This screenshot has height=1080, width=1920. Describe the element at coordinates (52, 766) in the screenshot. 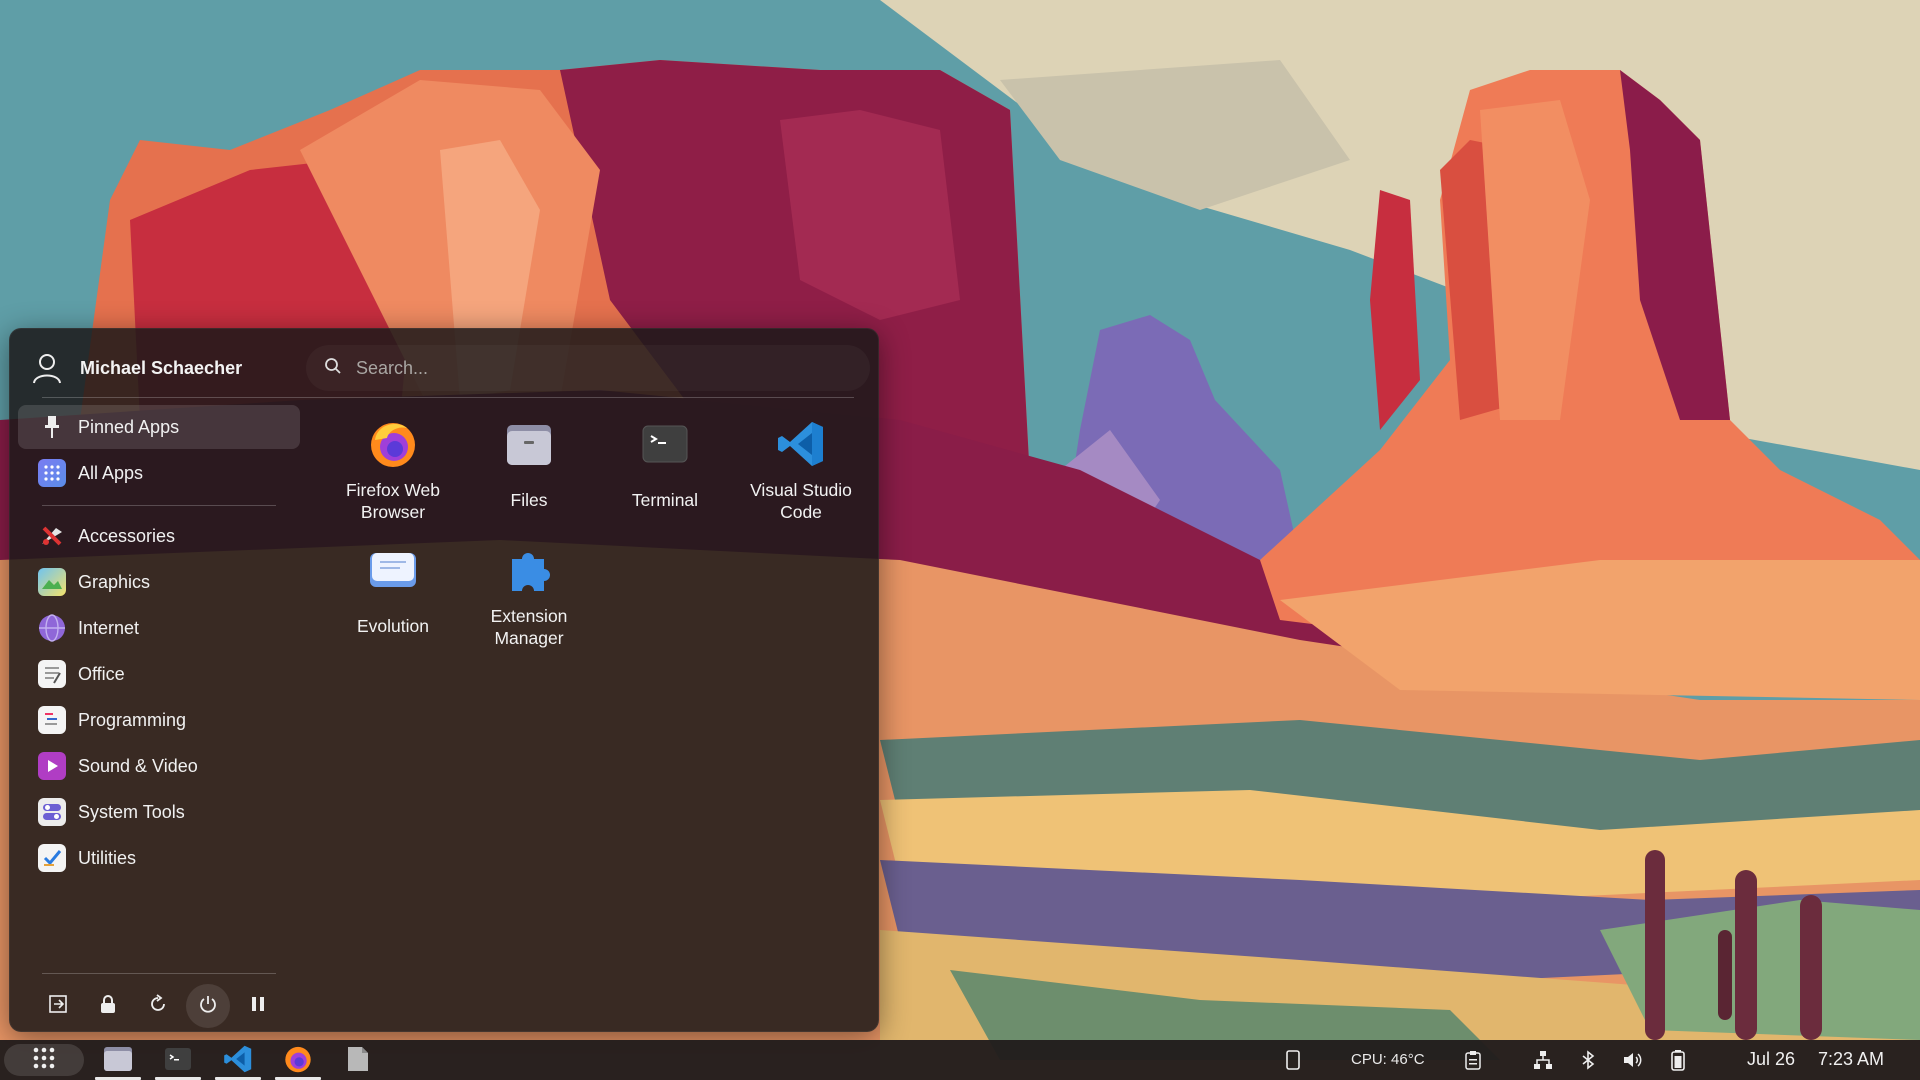

I see `sound-video-icon` at that location.